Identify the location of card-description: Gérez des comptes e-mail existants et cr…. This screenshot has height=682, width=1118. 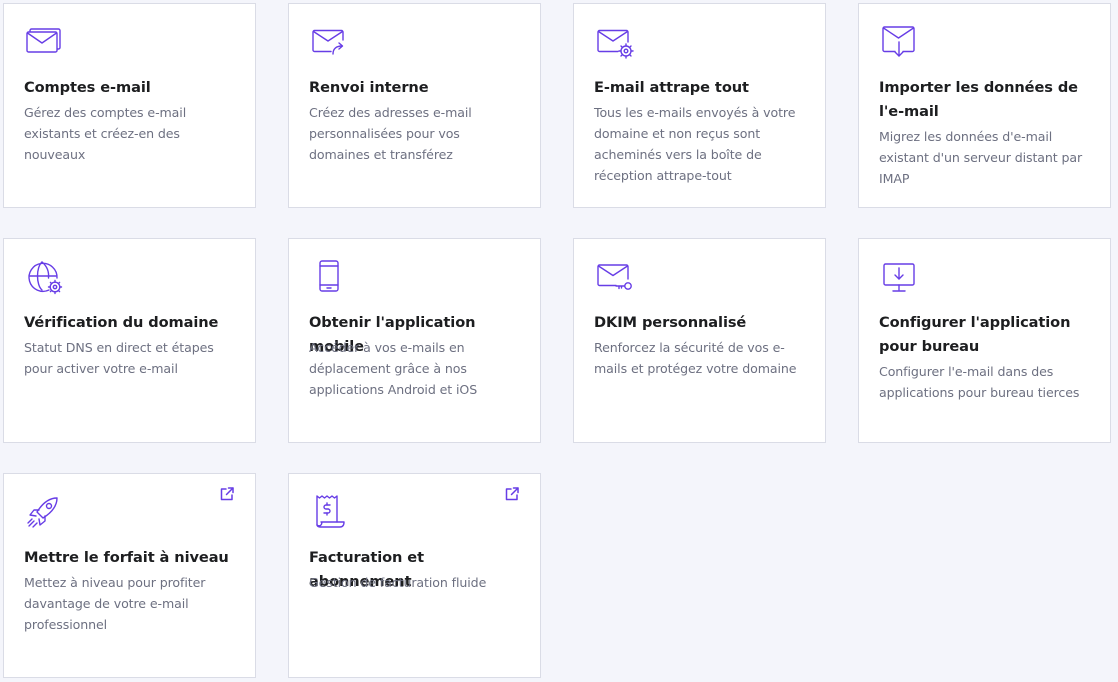
(105, 133).